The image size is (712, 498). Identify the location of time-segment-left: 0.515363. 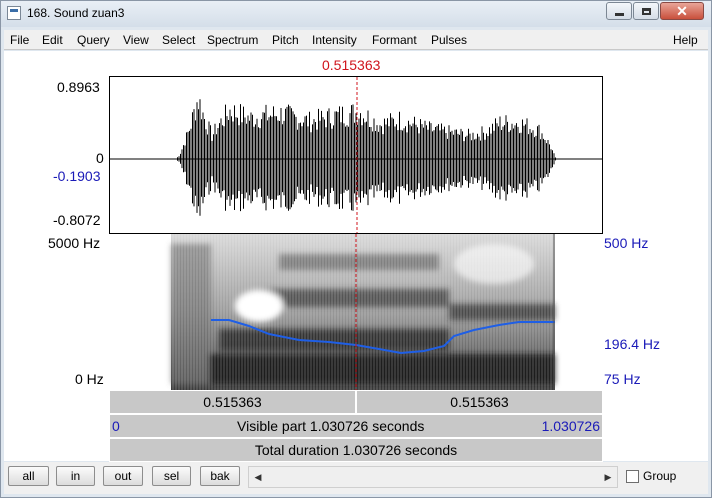
(232, 402).